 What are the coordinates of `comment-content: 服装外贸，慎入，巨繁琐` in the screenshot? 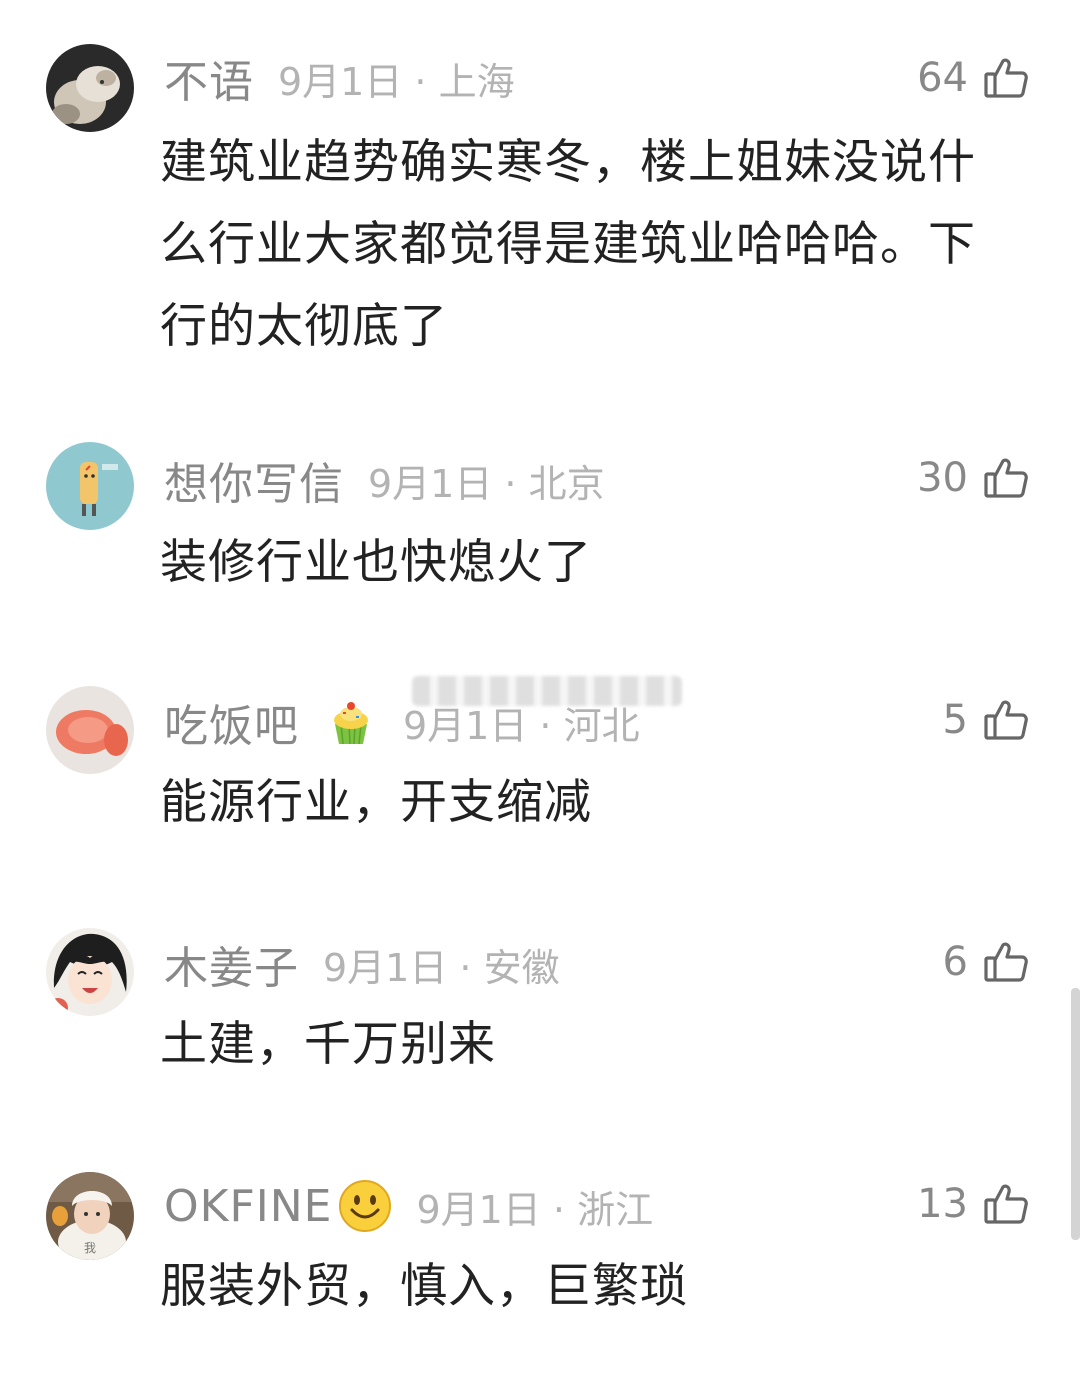 It's located at (424, 1286).